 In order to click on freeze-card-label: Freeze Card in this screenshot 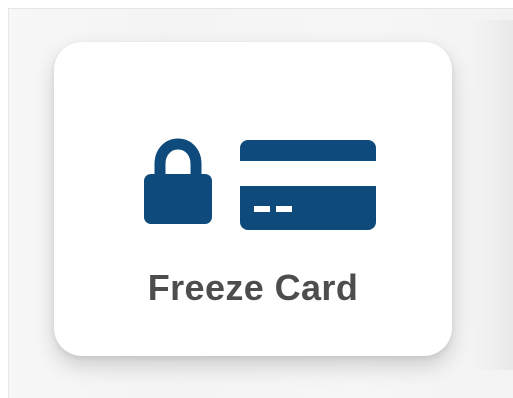, I will do `click(253, 287)`.